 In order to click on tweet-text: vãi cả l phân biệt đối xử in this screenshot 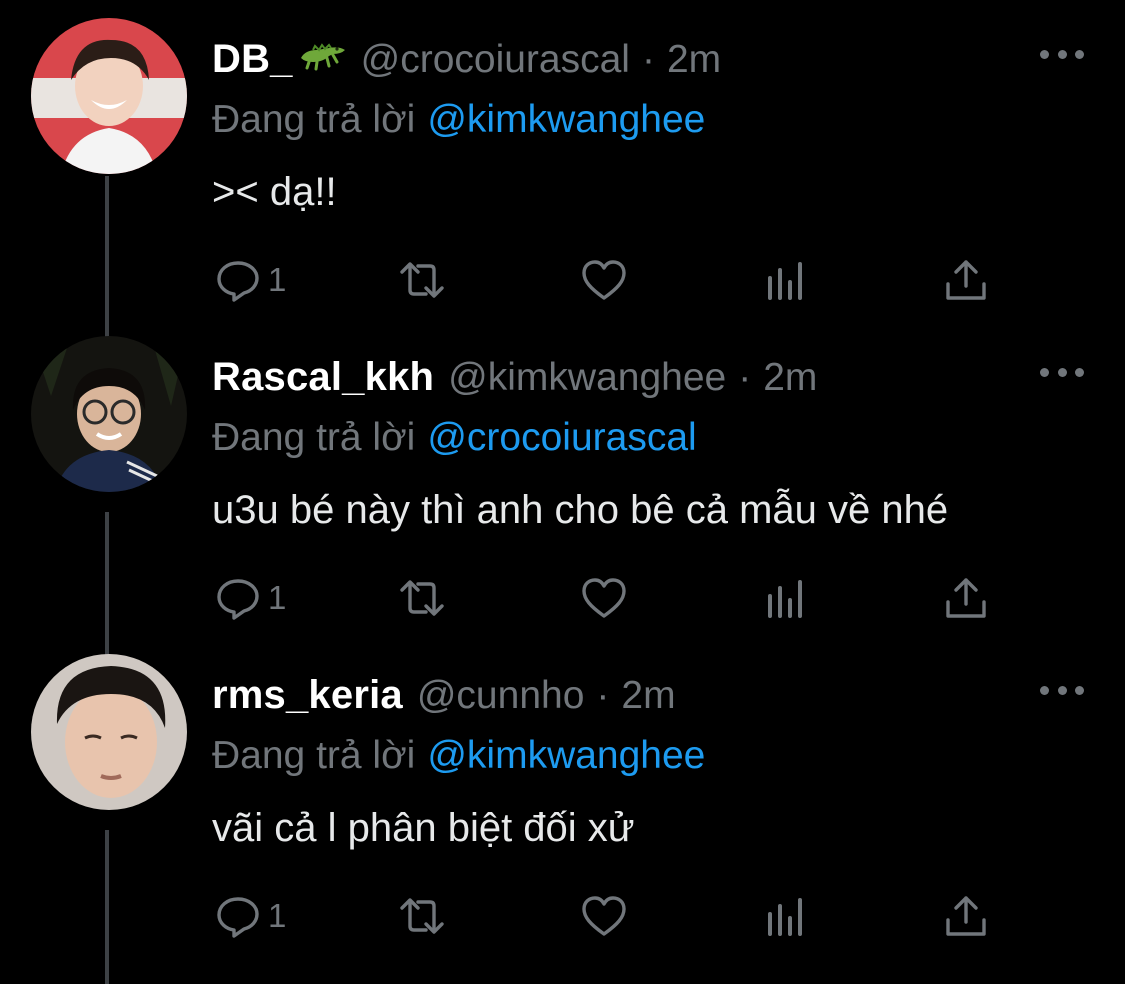, I will do `click(423, 828)`.